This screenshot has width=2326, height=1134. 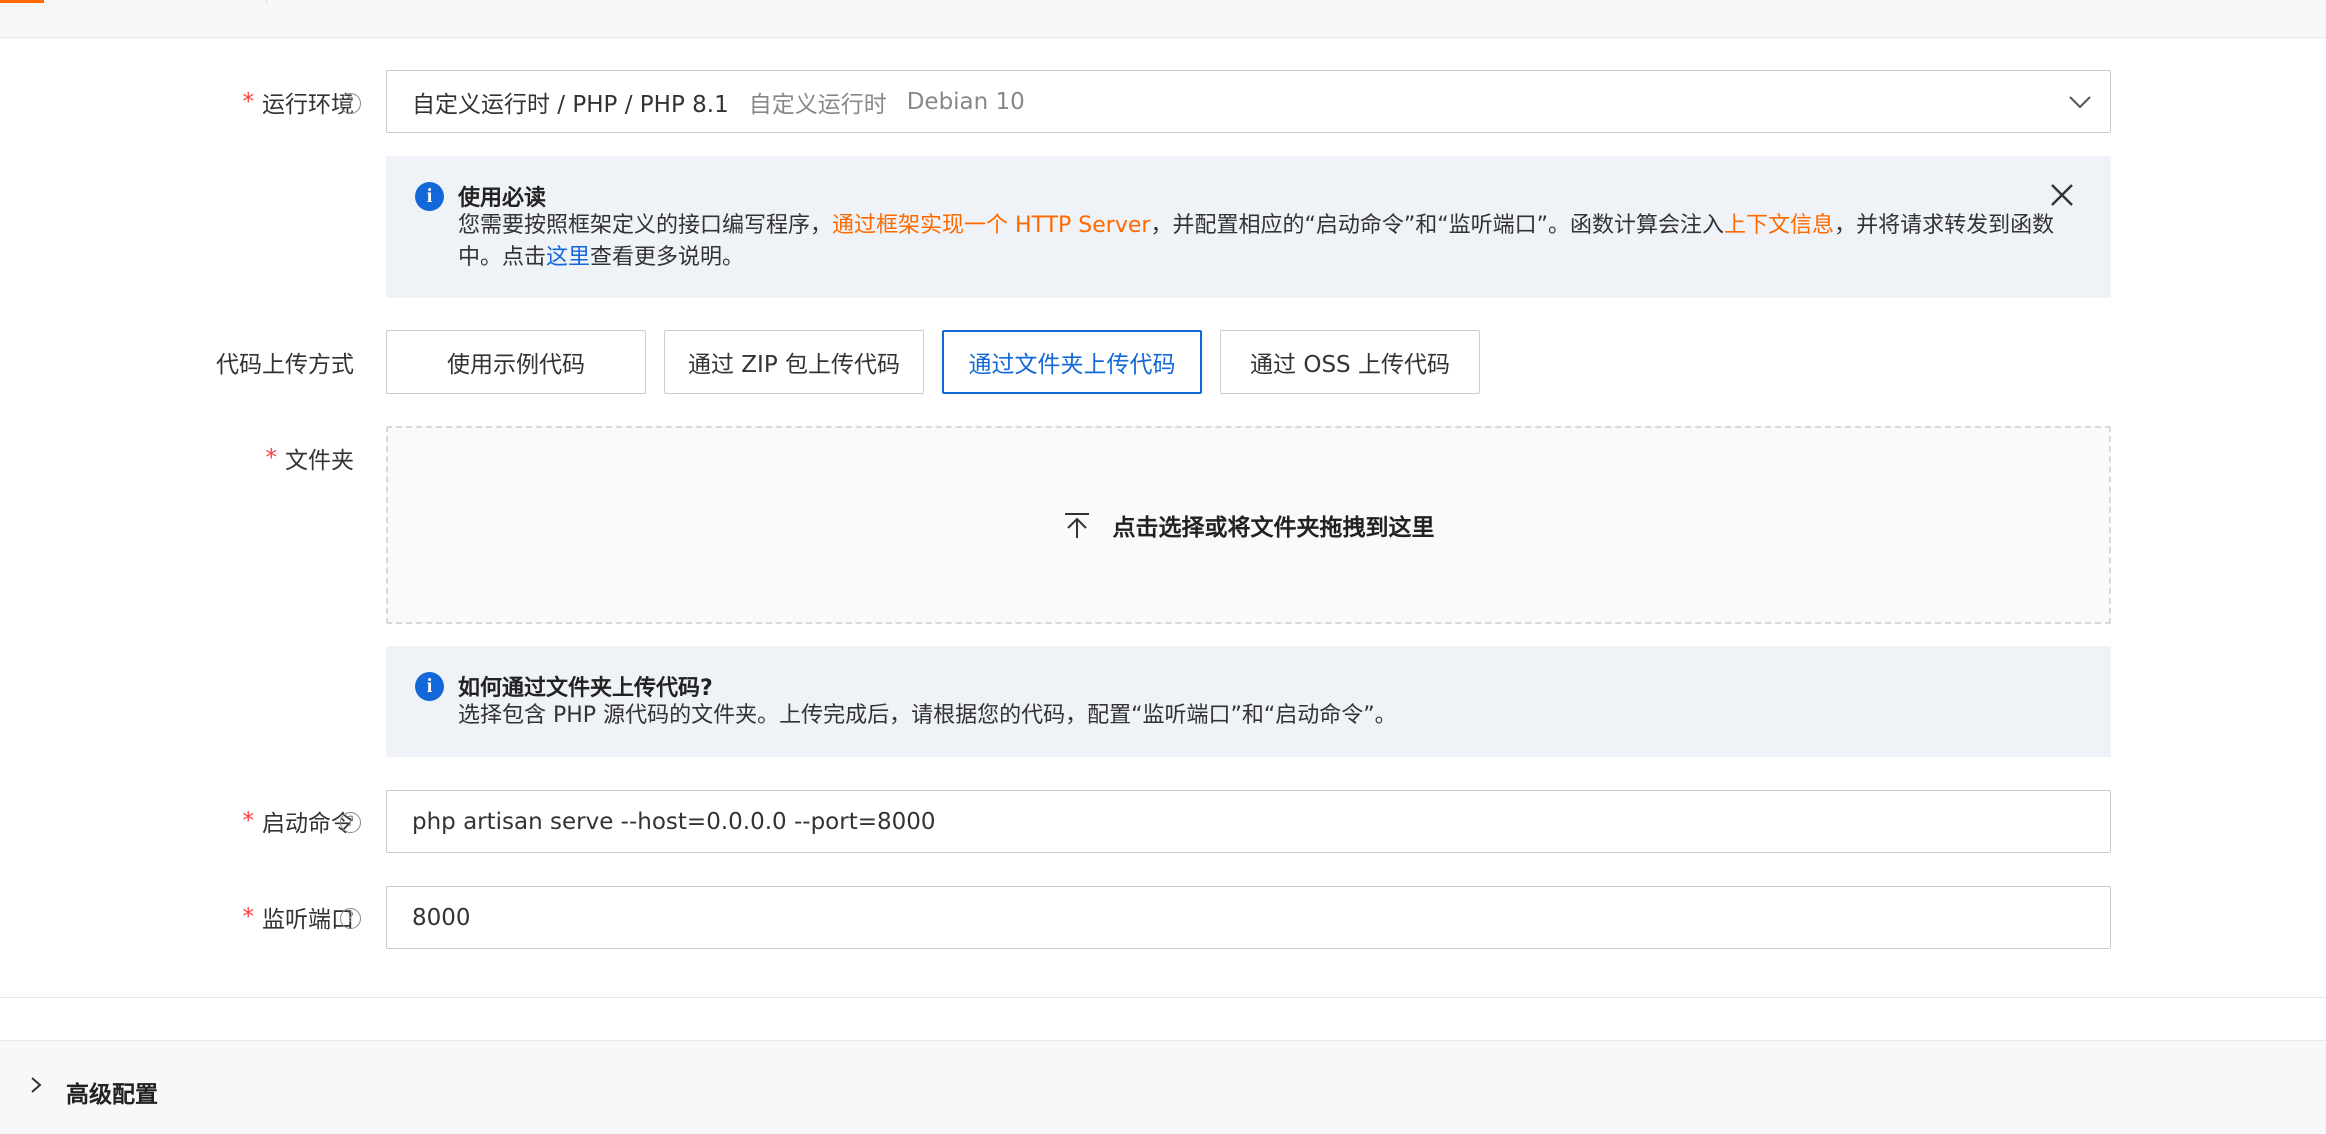 What do you see at coordinates (22, 1) in the screenshot?
I see `active-tab-indicator` at bounding box center [22, 1].